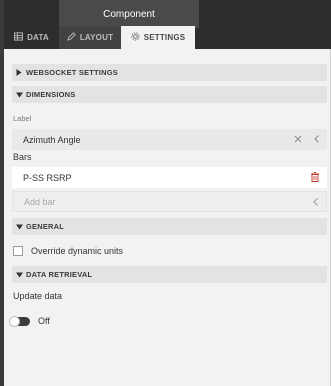  What do you see at coordinates (19, 37) in the screenshot?
I see `database-icon` at bounding box center [19, 37].